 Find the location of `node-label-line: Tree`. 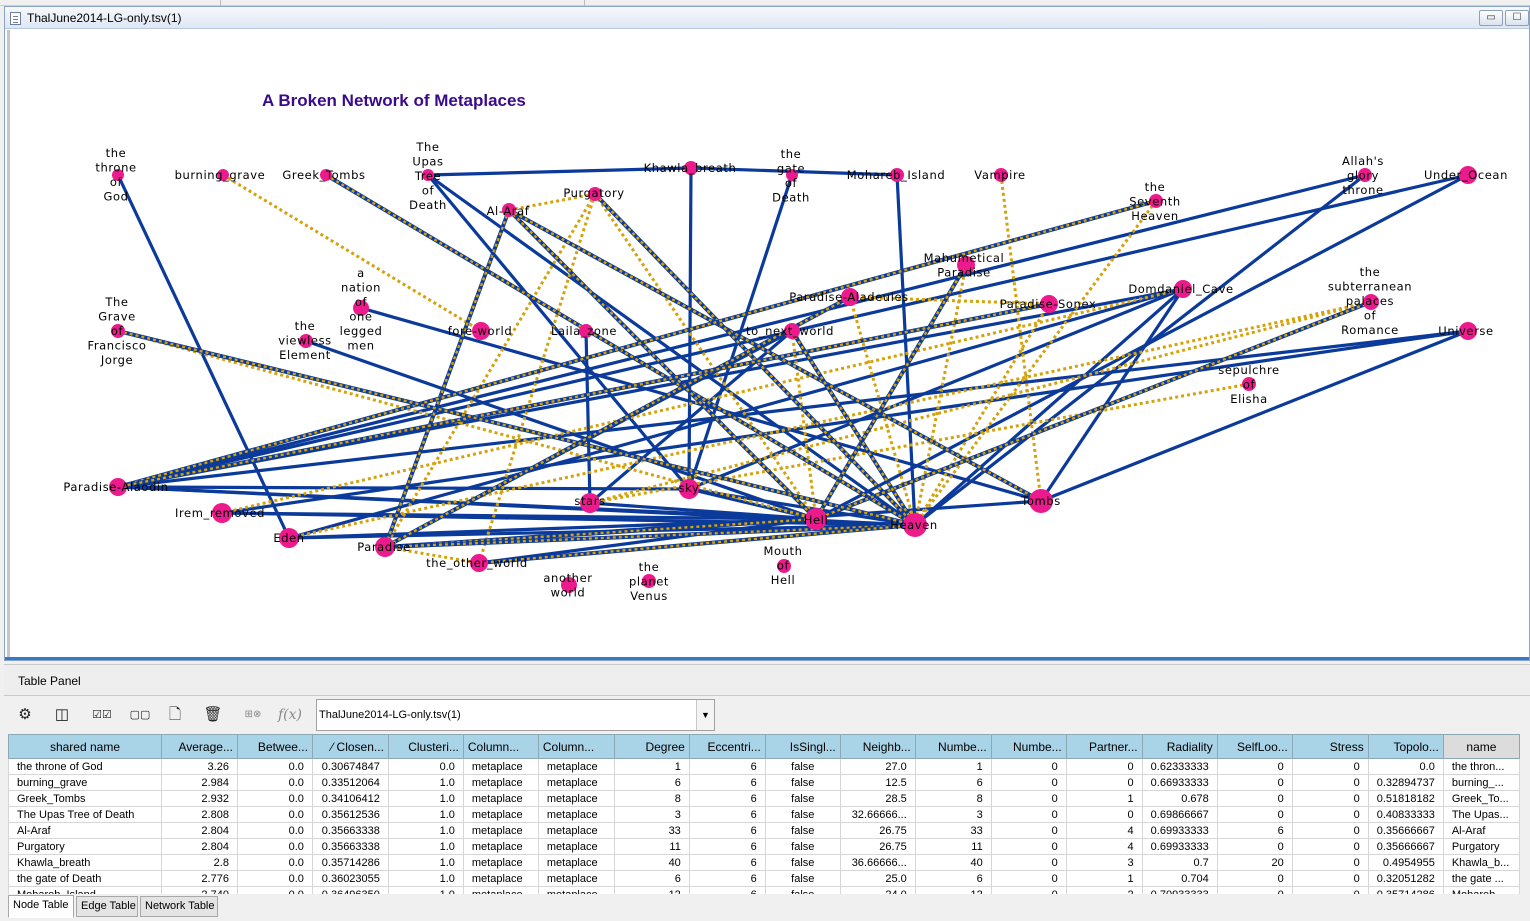

node-label-line: Tree is located at coordinates (427, 176).